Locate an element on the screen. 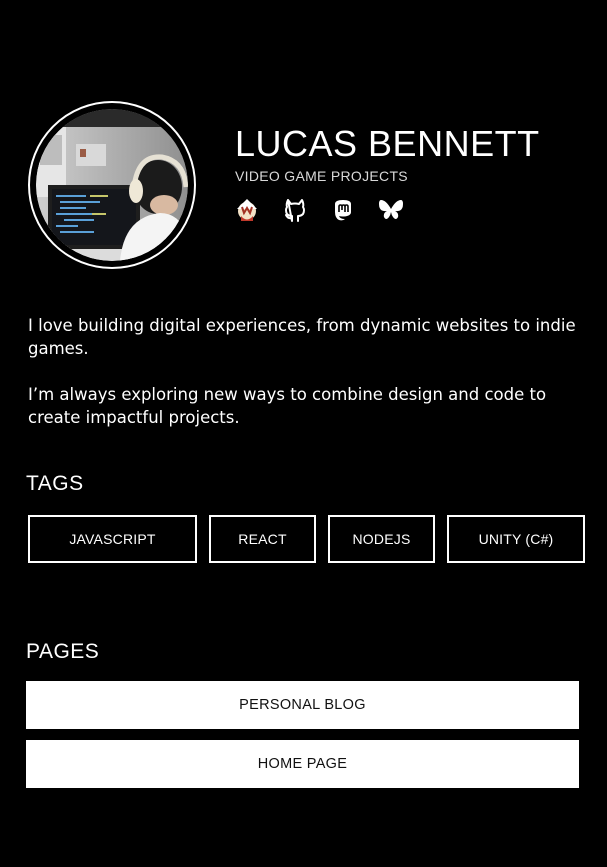 This screenshot has height=867, width=607. tag-react: REACT is located at coordinates (262, 539).